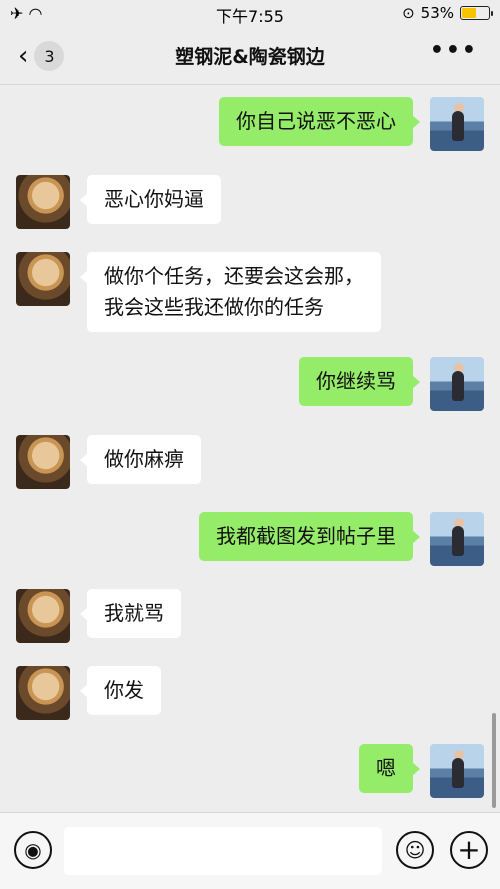  I want to click on message-bubble: 做你个任务，还要会这会那， 我会这些我还做你的任务, so click(230, 292).